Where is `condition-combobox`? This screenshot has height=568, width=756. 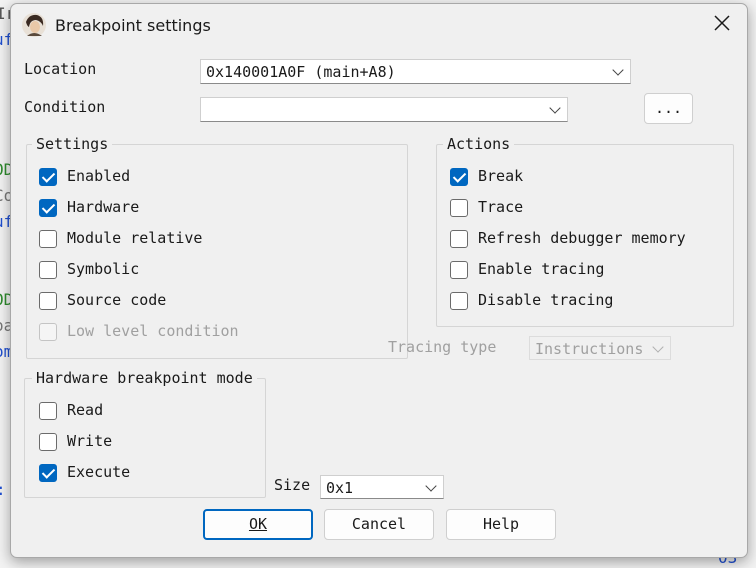
condition-combobox is located at coordinates (384, 109).